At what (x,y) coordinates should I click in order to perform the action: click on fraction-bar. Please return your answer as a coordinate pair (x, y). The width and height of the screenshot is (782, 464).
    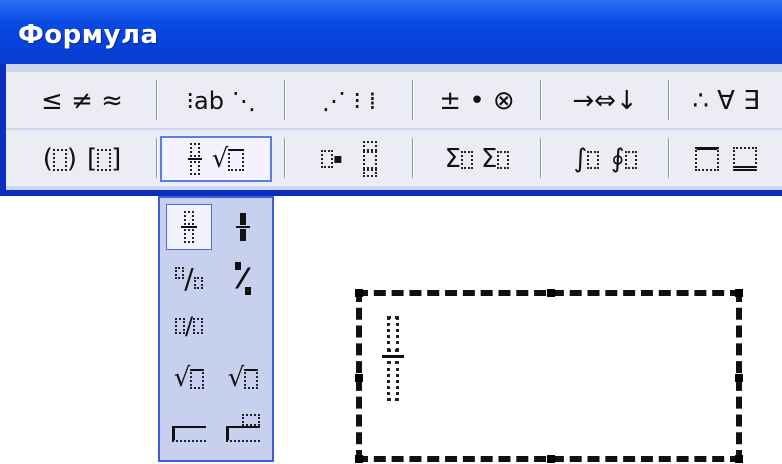
    Looking at the image, I should click on (393, 356).